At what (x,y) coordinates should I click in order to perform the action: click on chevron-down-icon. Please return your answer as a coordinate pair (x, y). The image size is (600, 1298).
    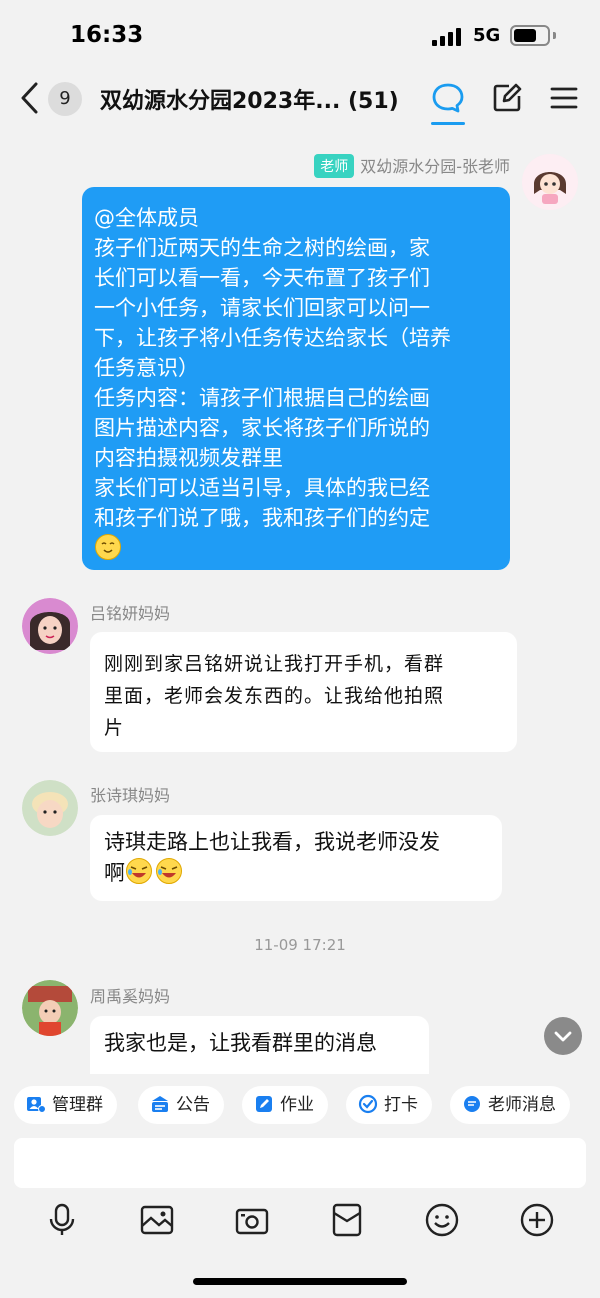
    Looking at the image, I should click on (563, 1036).